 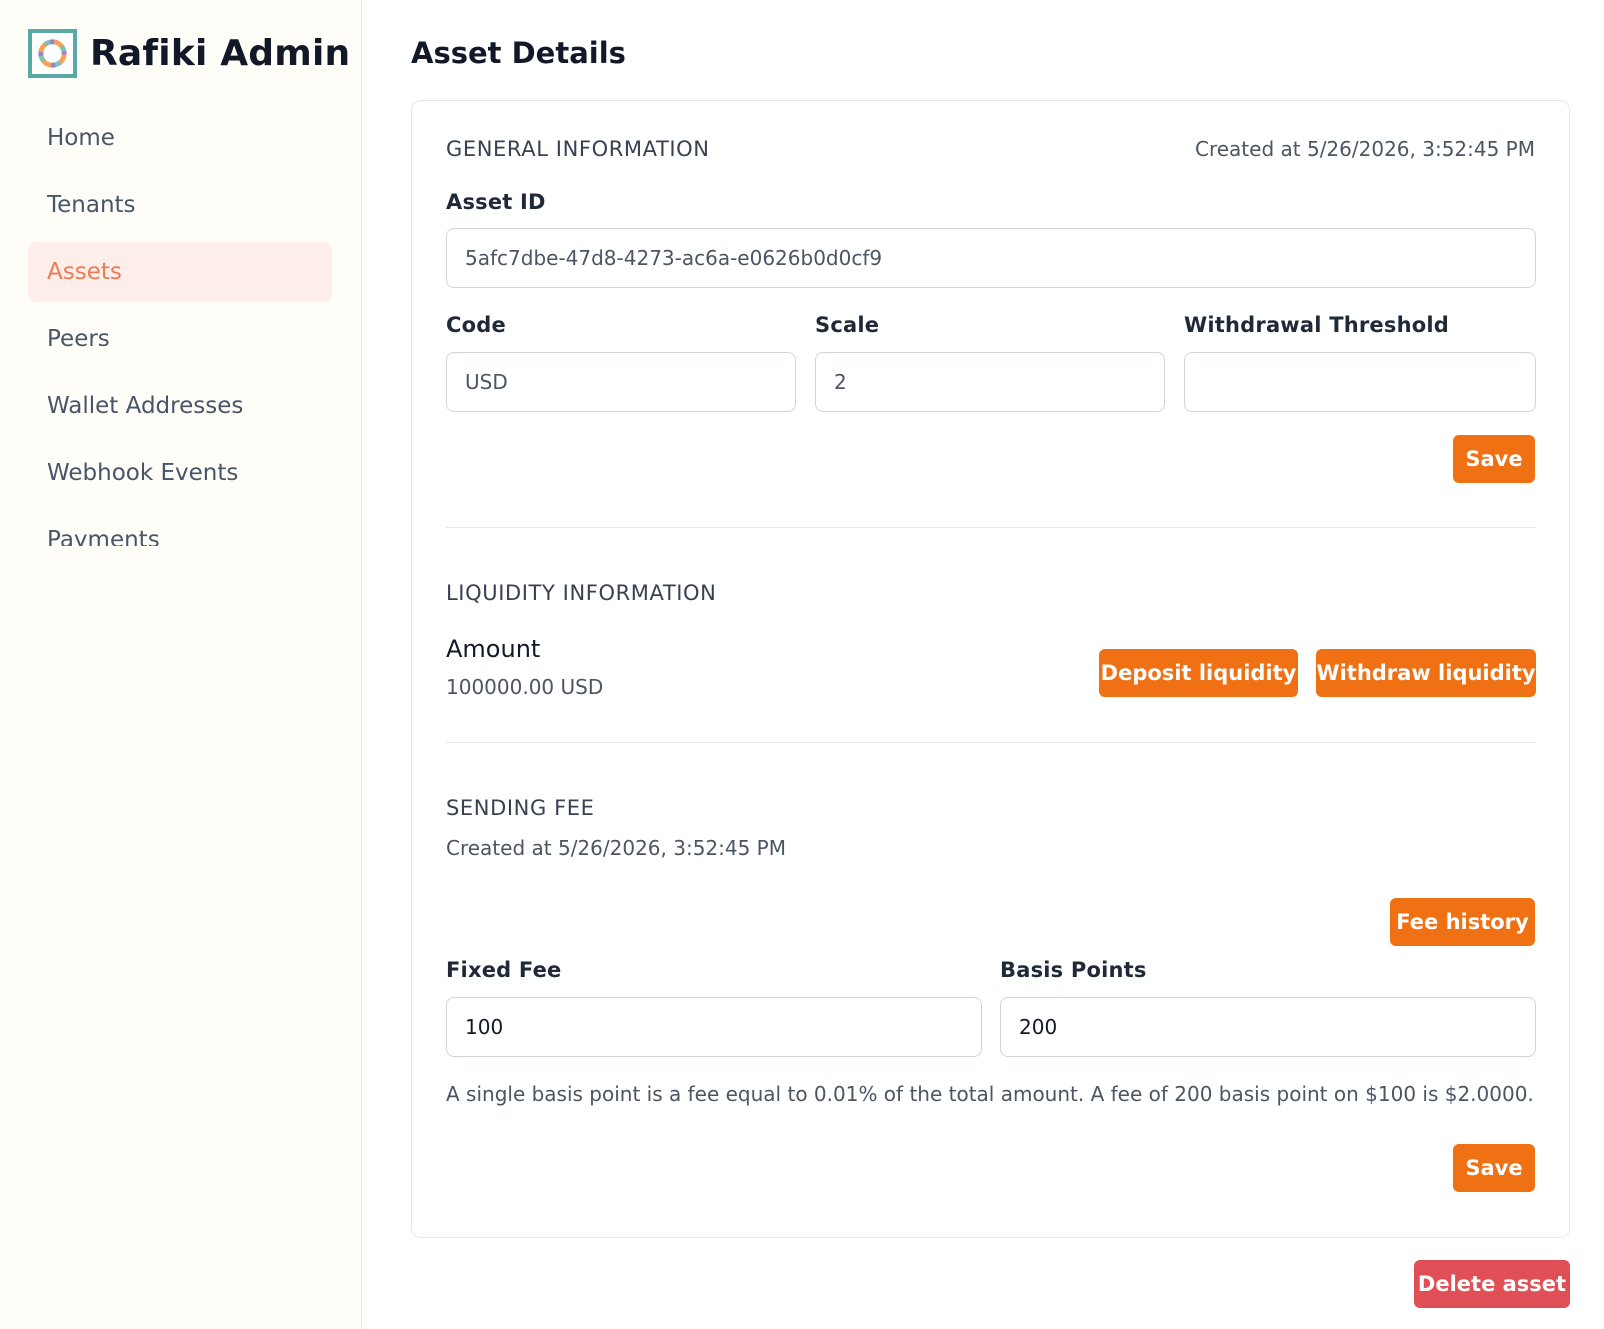 I want to click on basis-points-input: 200, so click(x=1268, y=1027).